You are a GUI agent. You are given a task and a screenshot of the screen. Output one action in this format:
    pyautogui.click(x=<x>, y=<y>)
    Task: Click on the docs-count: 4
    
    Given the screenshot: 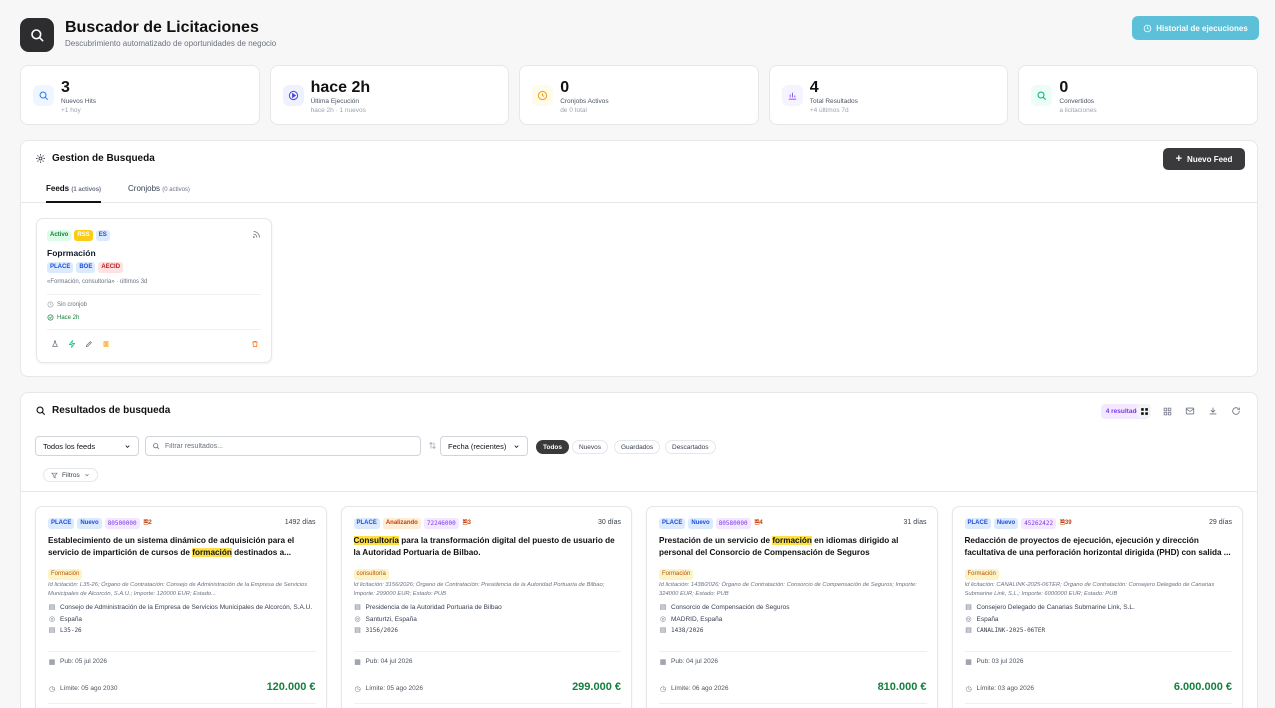 What is the action you would take?
    pyautogui.click(x=761, y=523)
    